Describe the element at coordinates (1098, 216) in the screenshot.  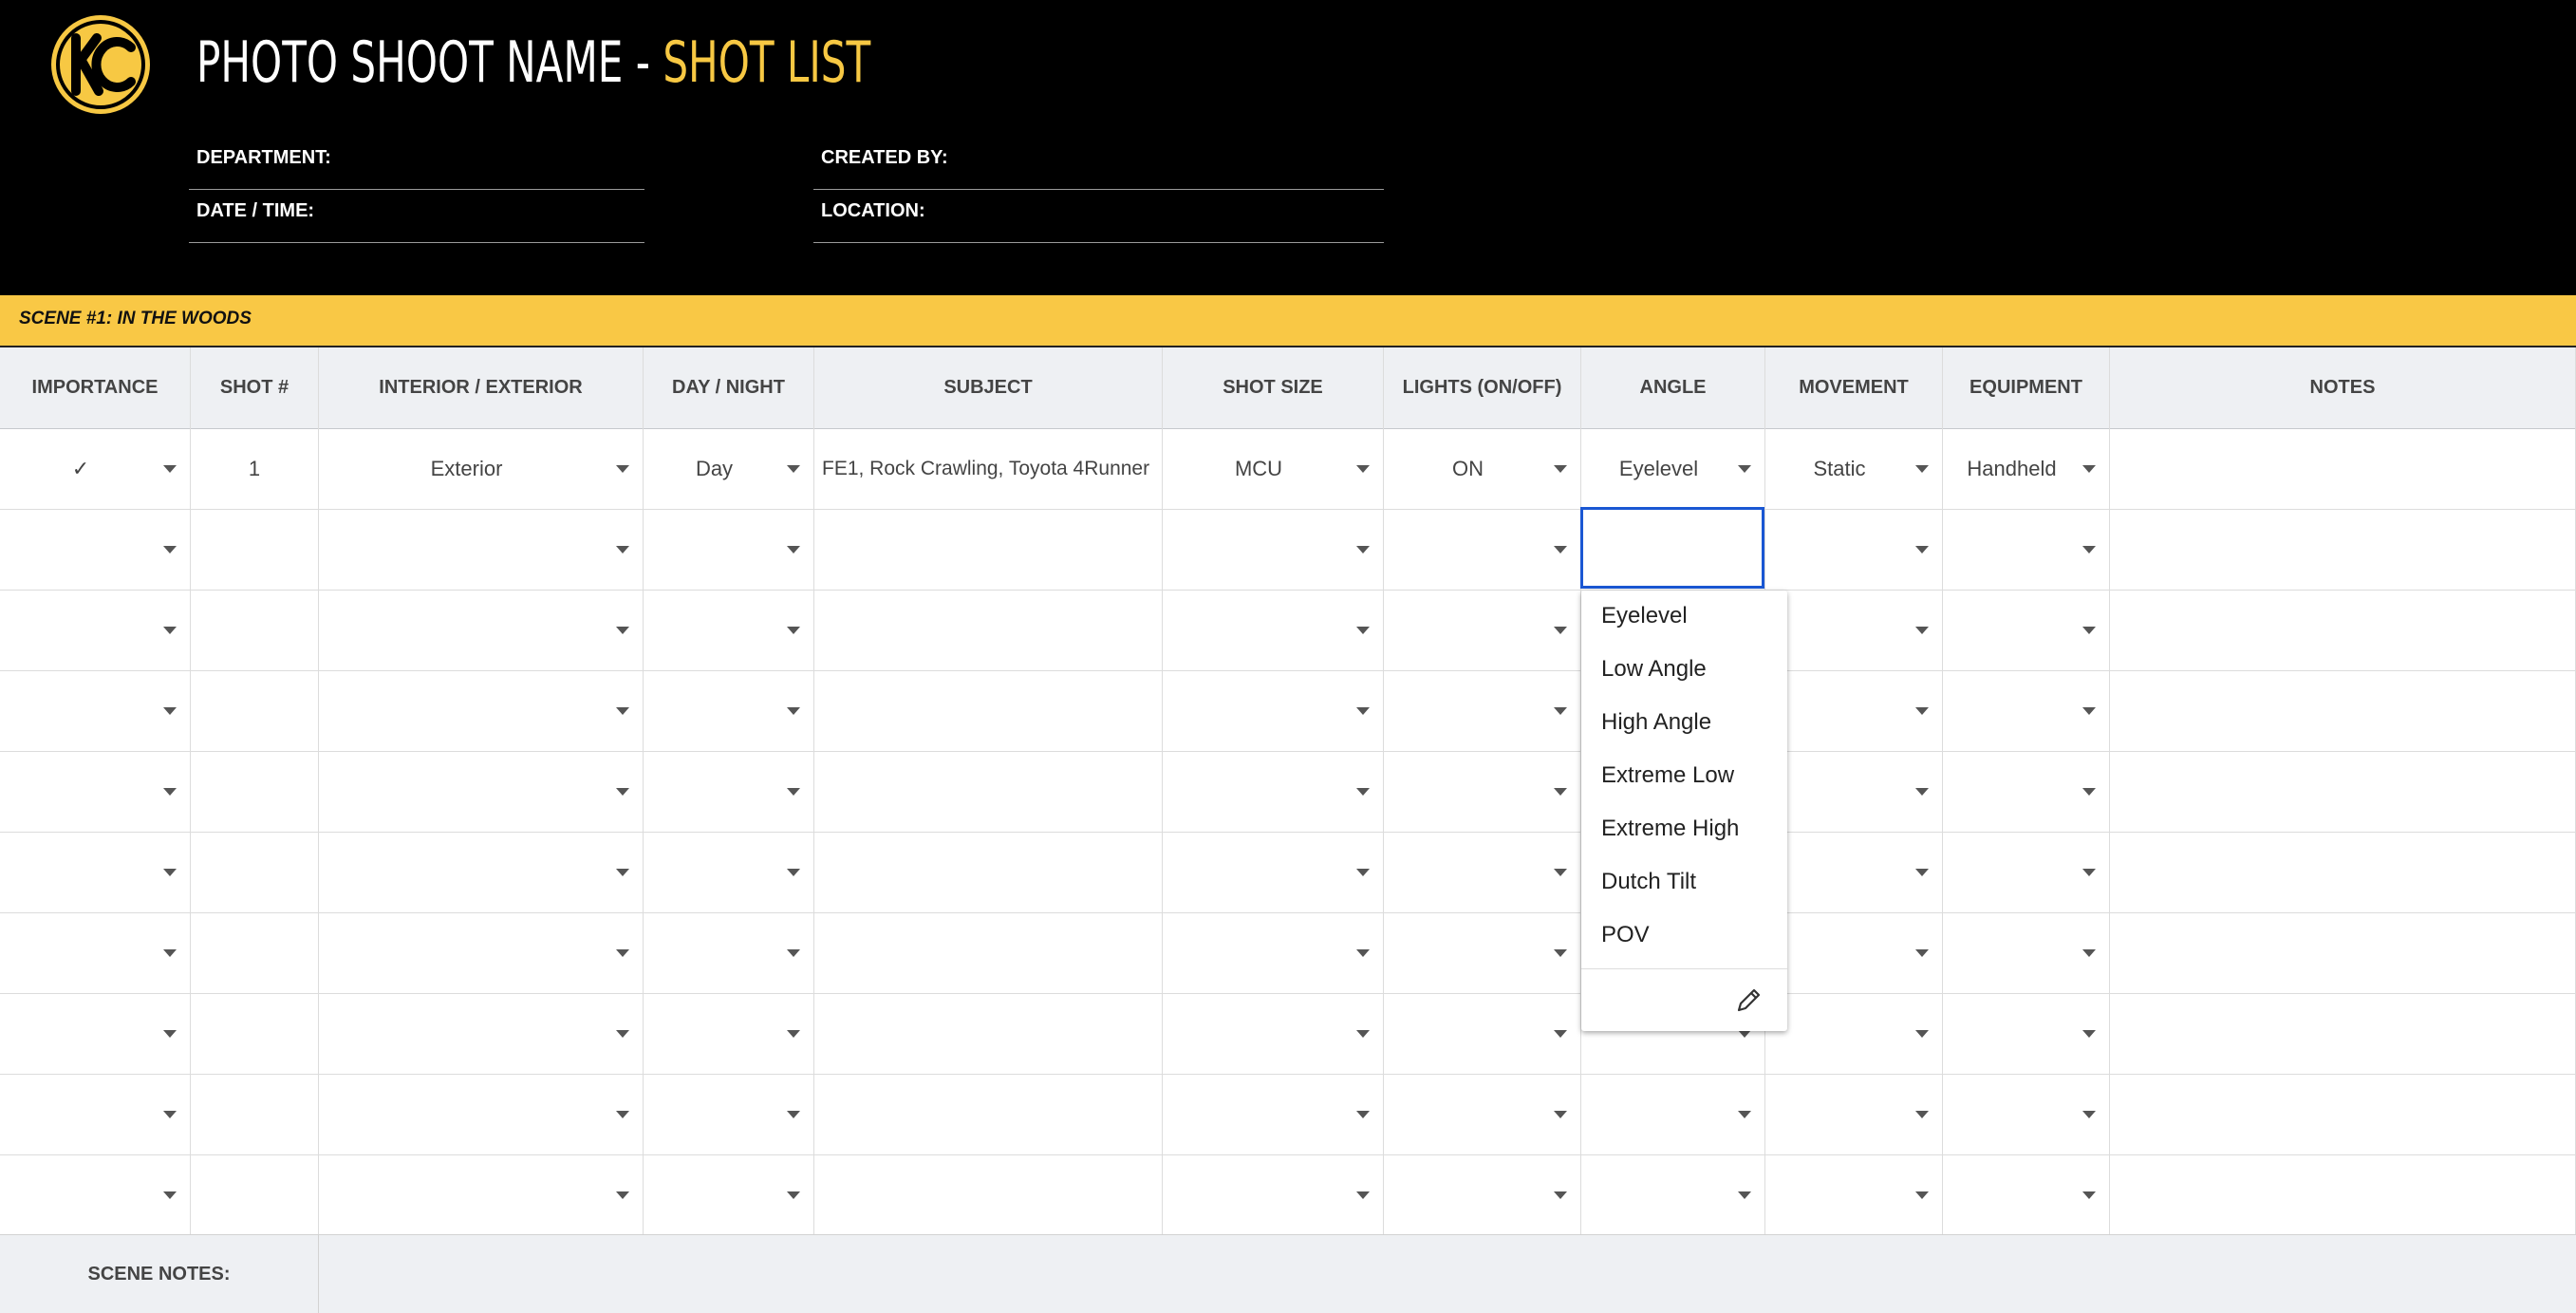
I see `location-field: LOCATION:` at that location.